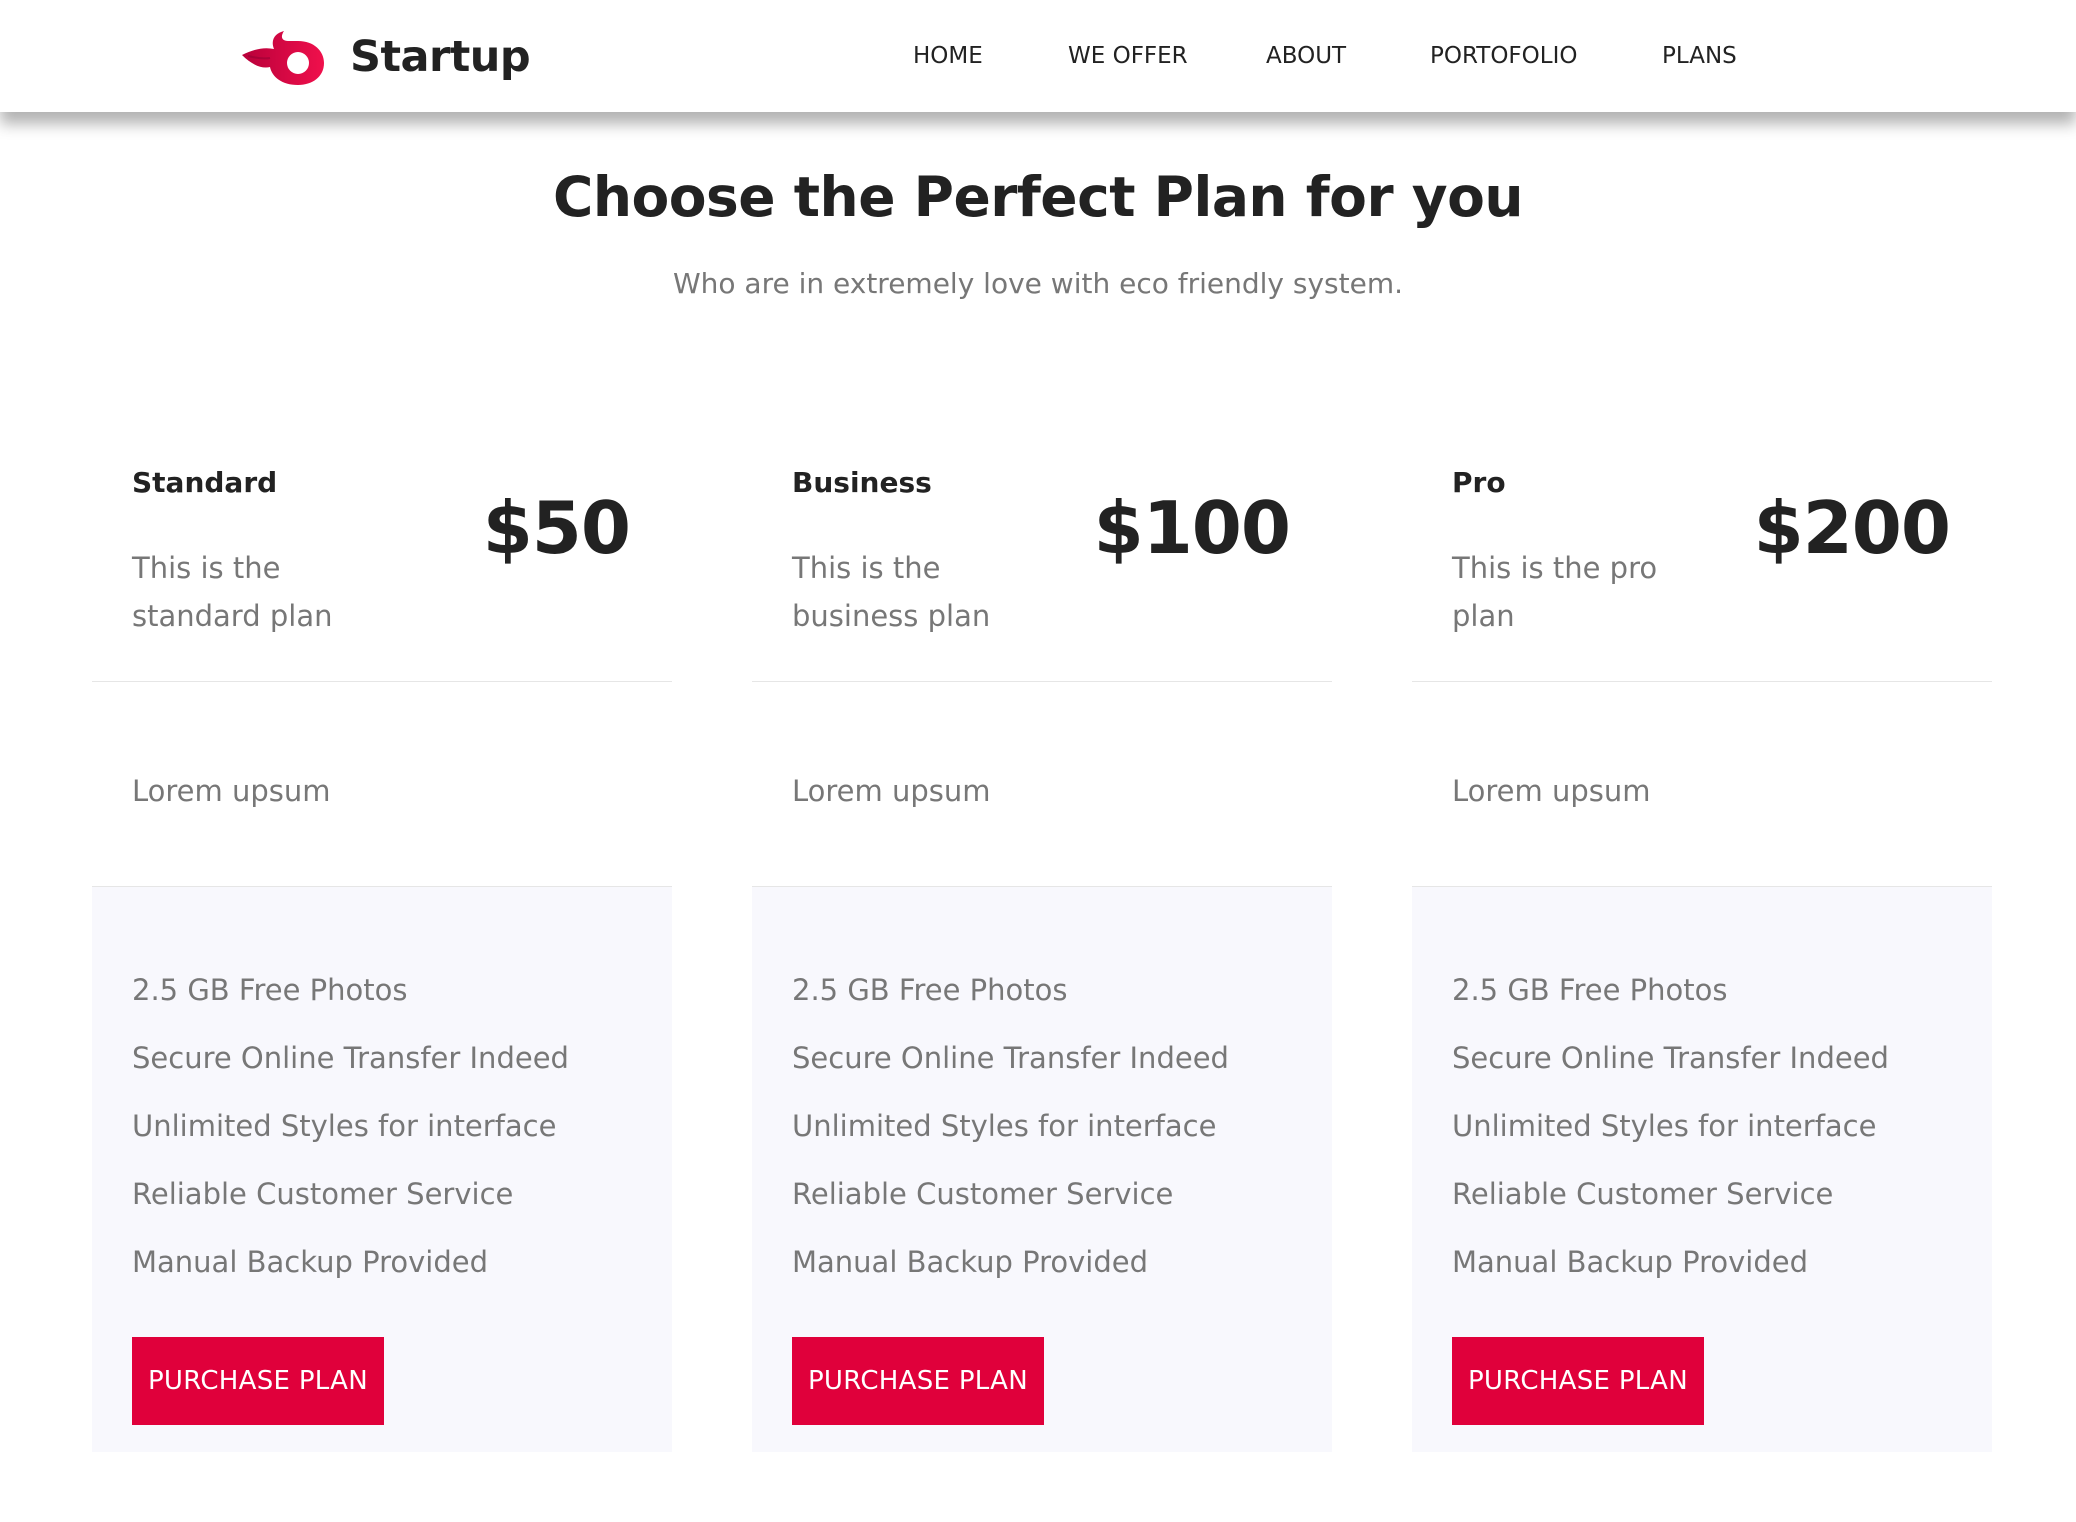 This screenshot has height=1522, width=2076. Describe the element at coordinates (948, 56) in the screenshot. I see `nav-link-home: HOME` at that location.